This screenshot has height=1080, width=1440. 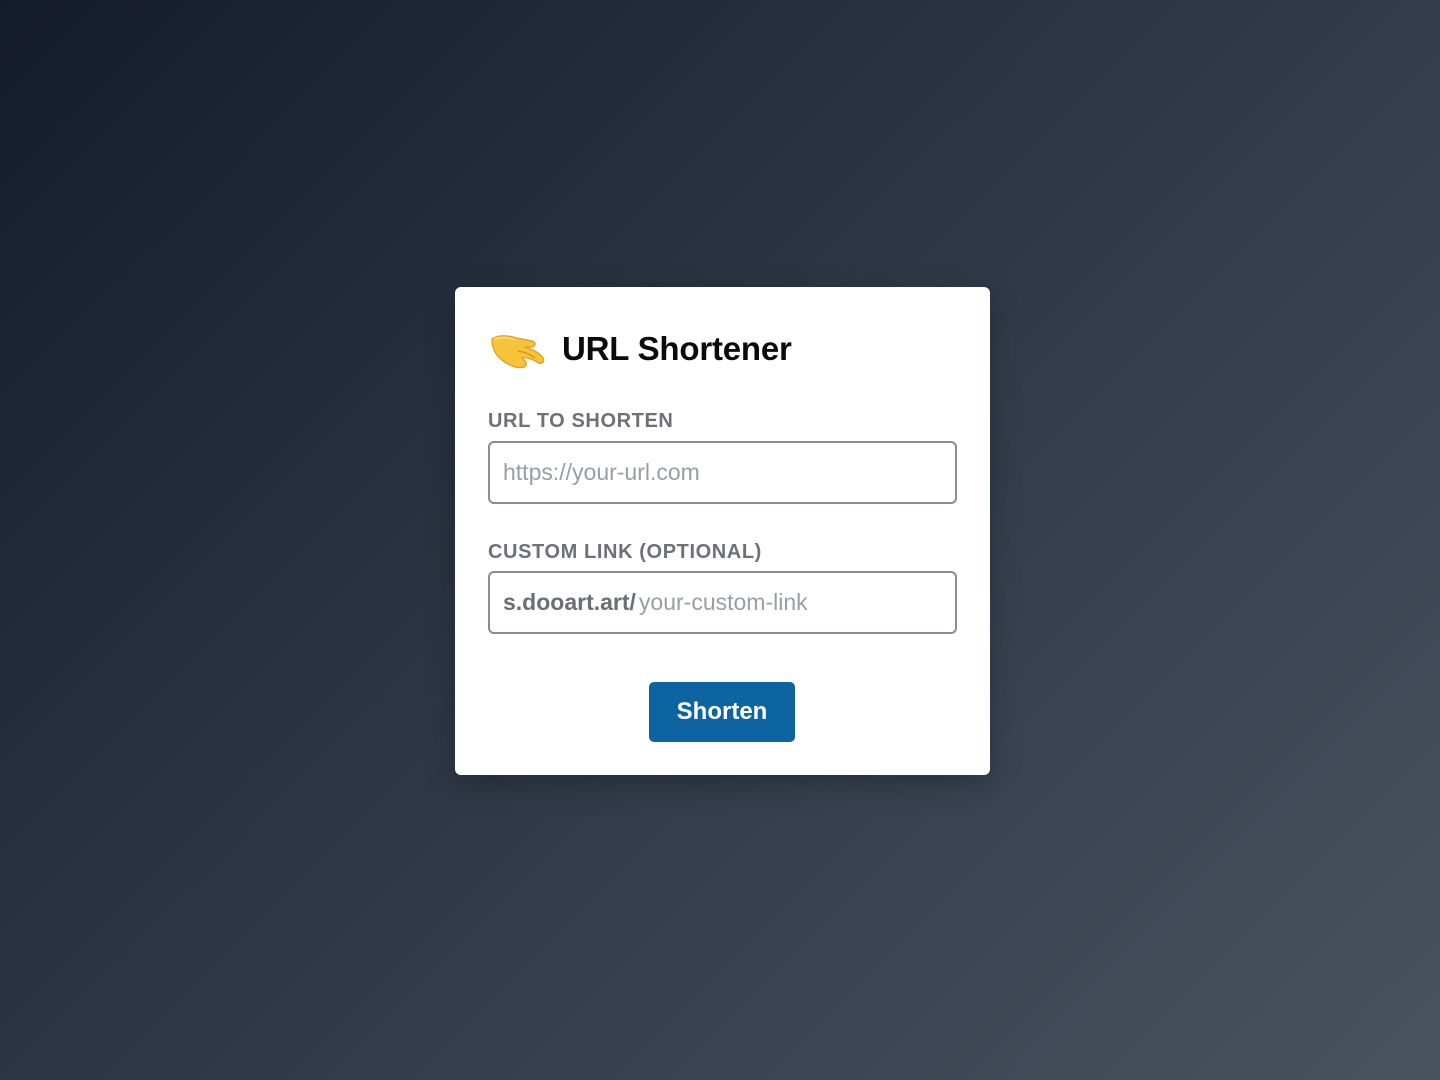 I want to click on custom-link-field-container: s.dooart.art/, so click(x=722, y=602).